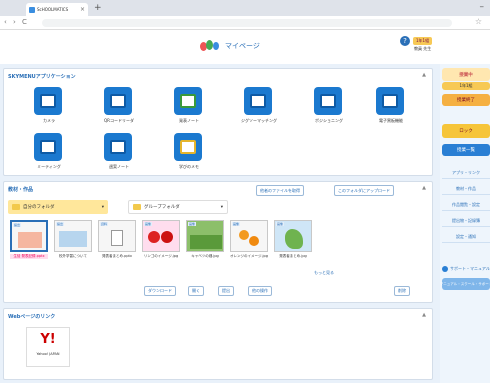  What do you see at coordinates (245, 8) in the screenshot?
I see `browser-tabbar: ScHOOLMATICS × + –` at bounding box center [245, 8].